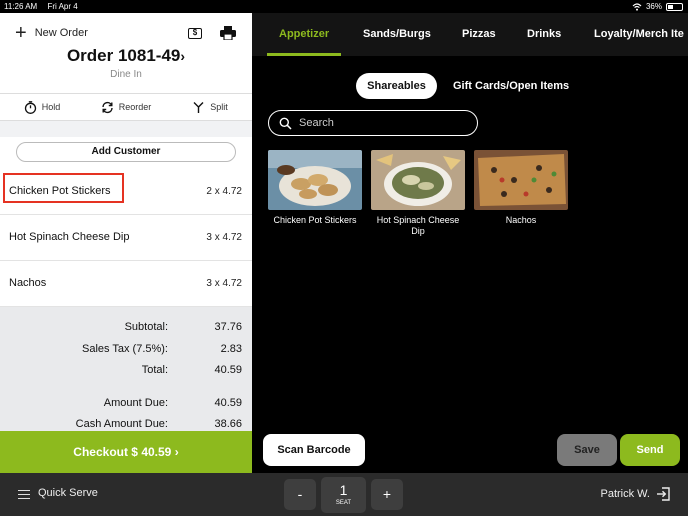 The image size is (688, 516). What do you see at coordinates (198, 107) in the screenshot?
I see `split-icon` at bounding box center [198, 107].